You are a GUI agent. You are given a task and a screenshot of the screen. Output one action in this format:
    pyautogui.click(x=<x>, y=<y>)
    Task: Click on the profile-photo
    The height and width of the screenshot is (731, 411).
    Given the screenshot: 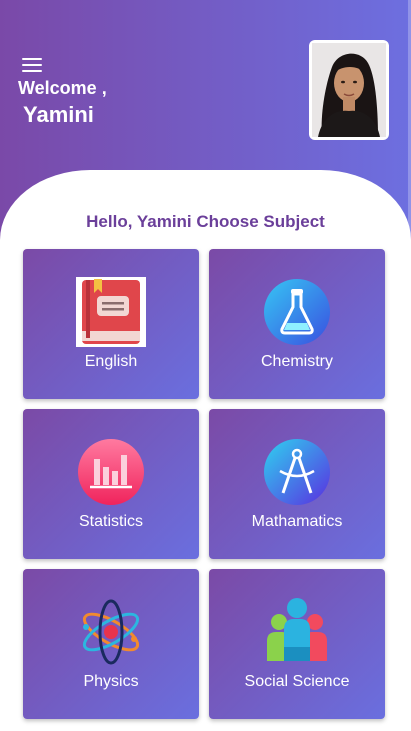 What is the action you would take?
    pyautogui.click(x=349, y=90)
    